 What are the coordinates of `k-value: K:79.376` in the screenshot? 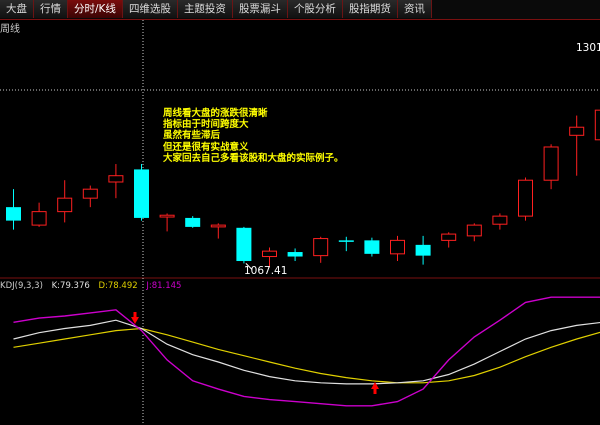 It's located at (70, 286).